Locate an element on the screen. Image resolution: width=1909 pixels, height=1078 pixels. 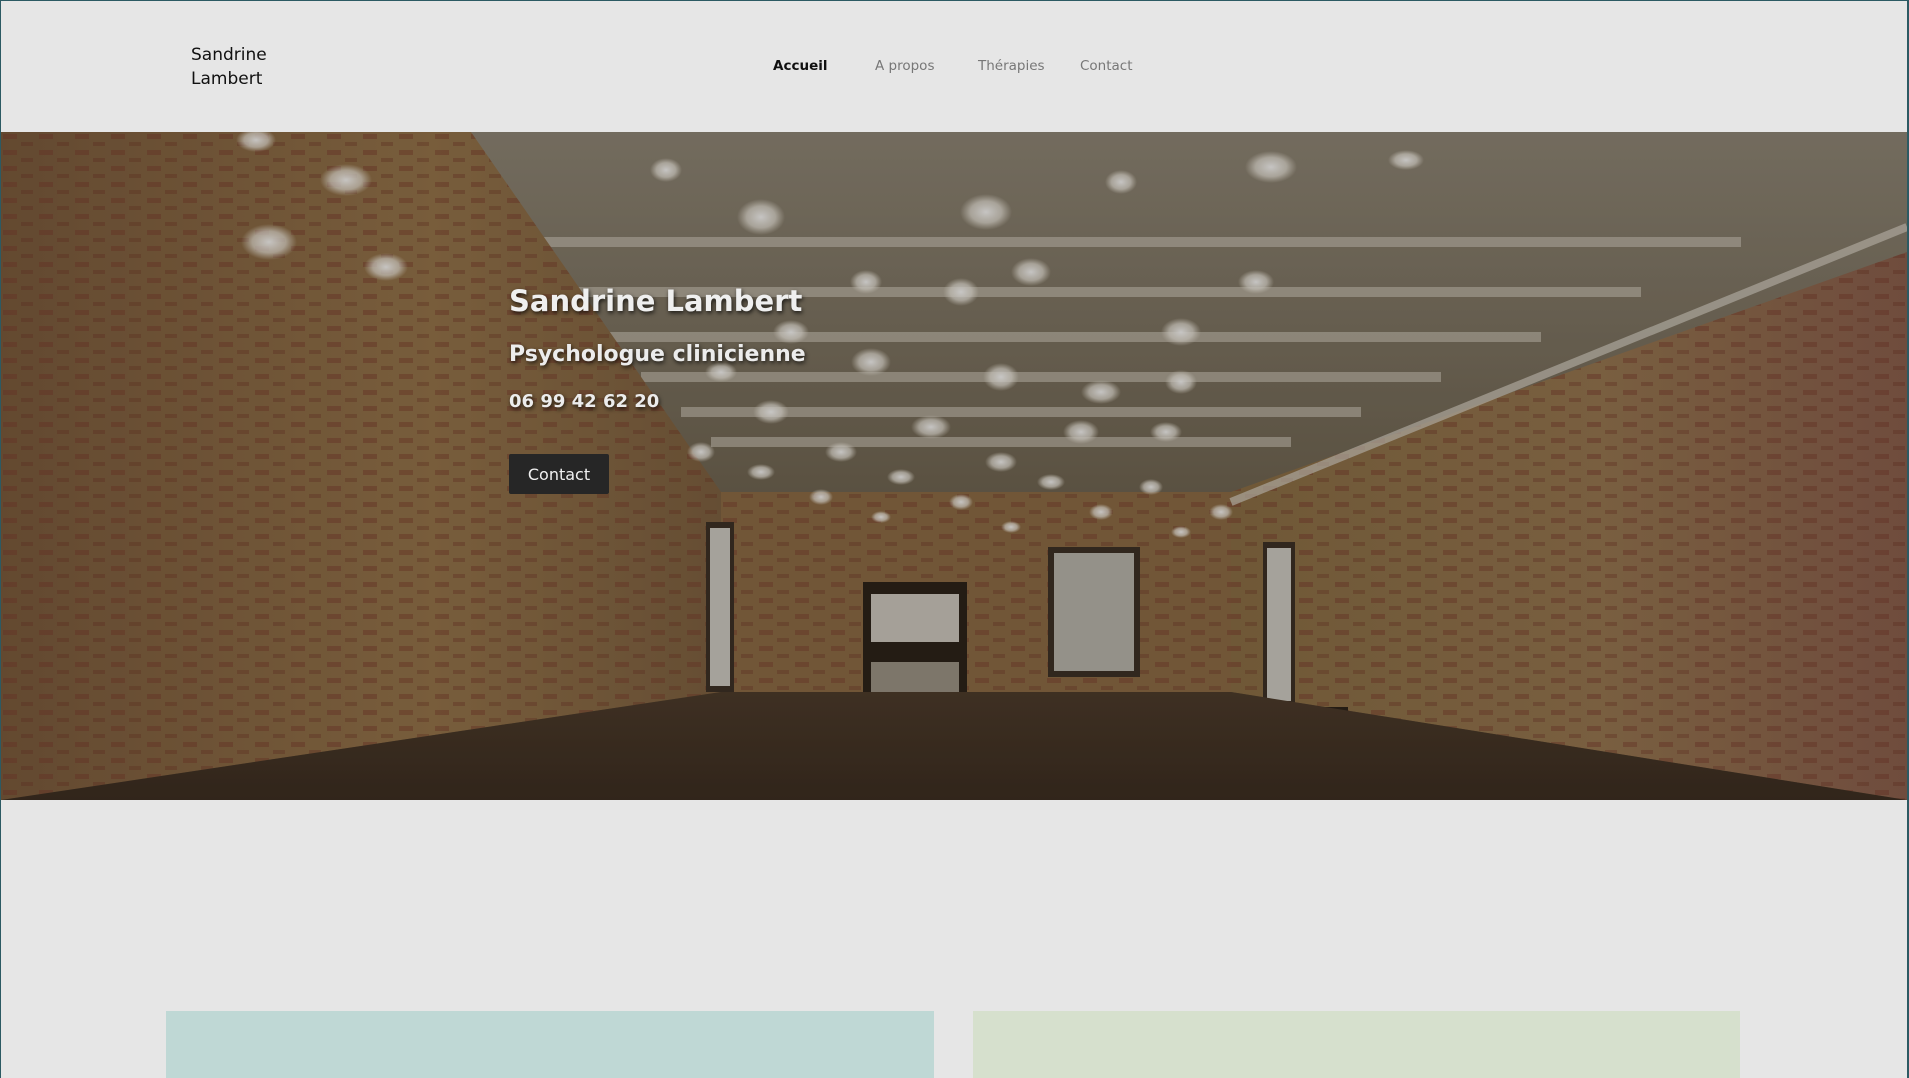
nav-accueil: Accueil is located at coordinates (800, 66).